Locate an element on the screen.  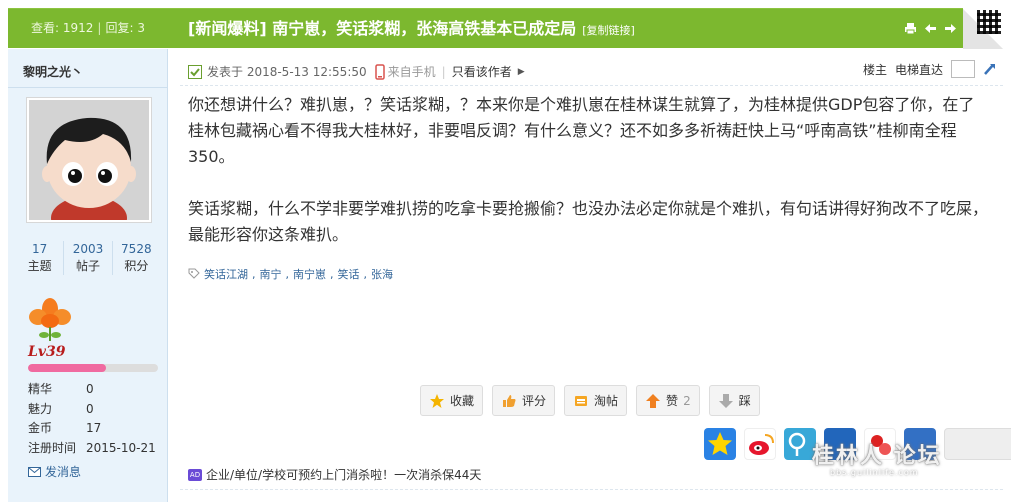
like-count: 2 is located at coordinates (687, 400).